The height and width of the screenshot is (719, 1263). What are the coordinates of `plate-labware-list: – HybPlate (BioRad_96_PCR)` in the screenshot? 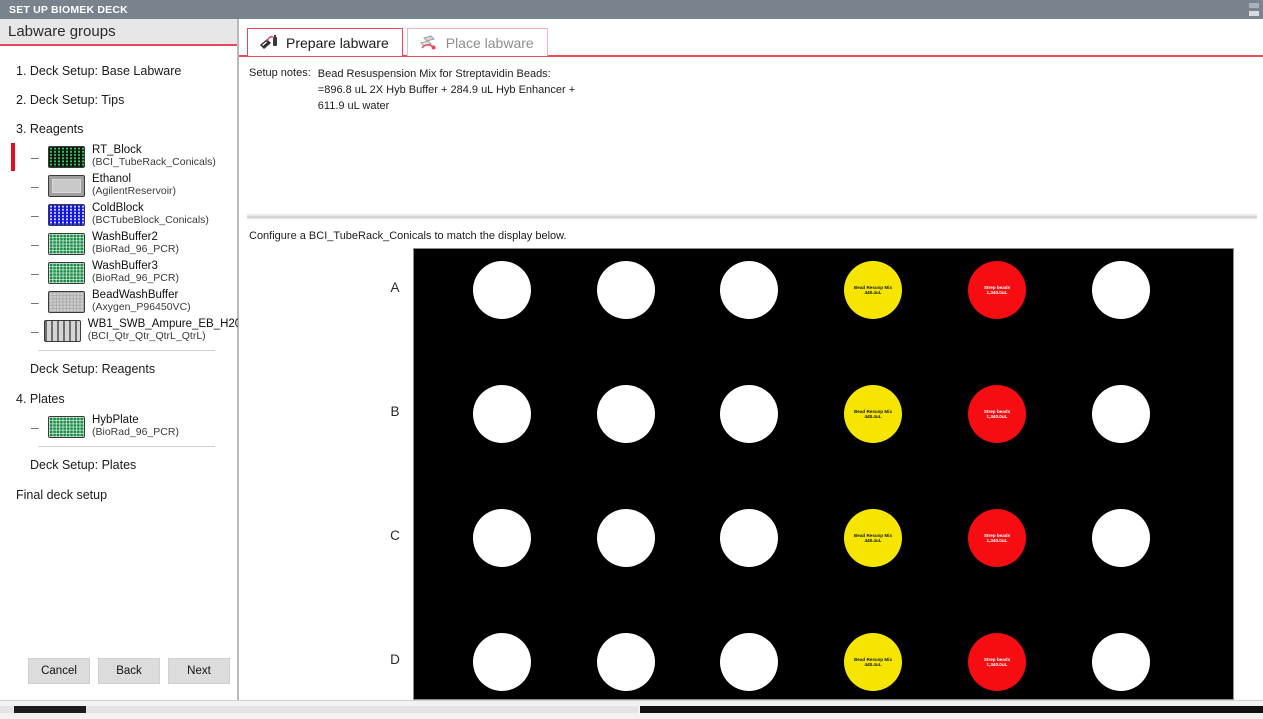 It's located at (118, 426).